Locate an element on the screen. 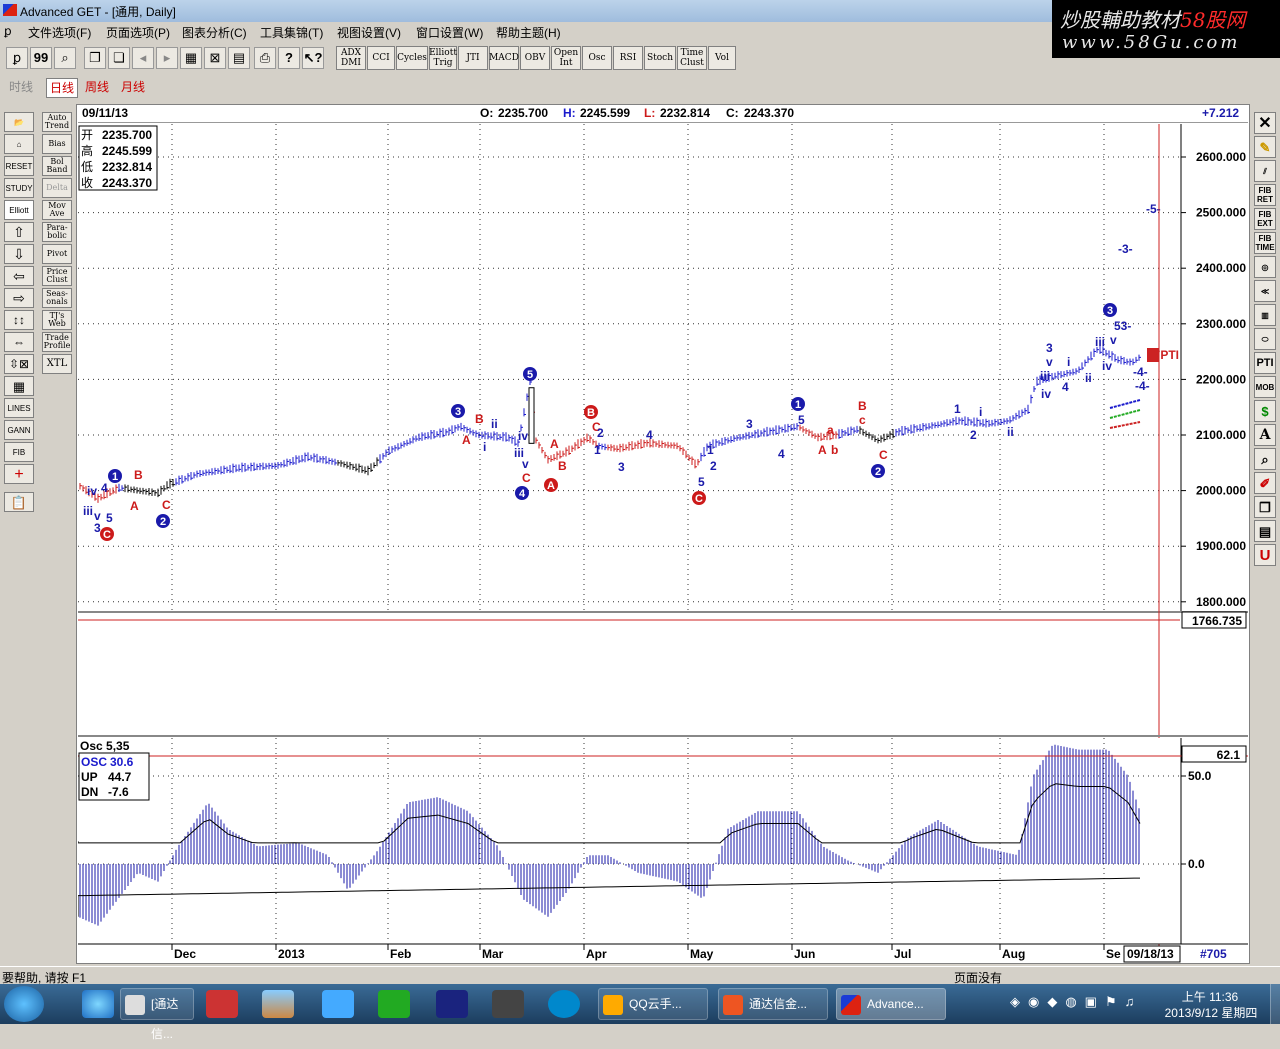  dollar-icon: $ is located at coordinates (1265, 411).